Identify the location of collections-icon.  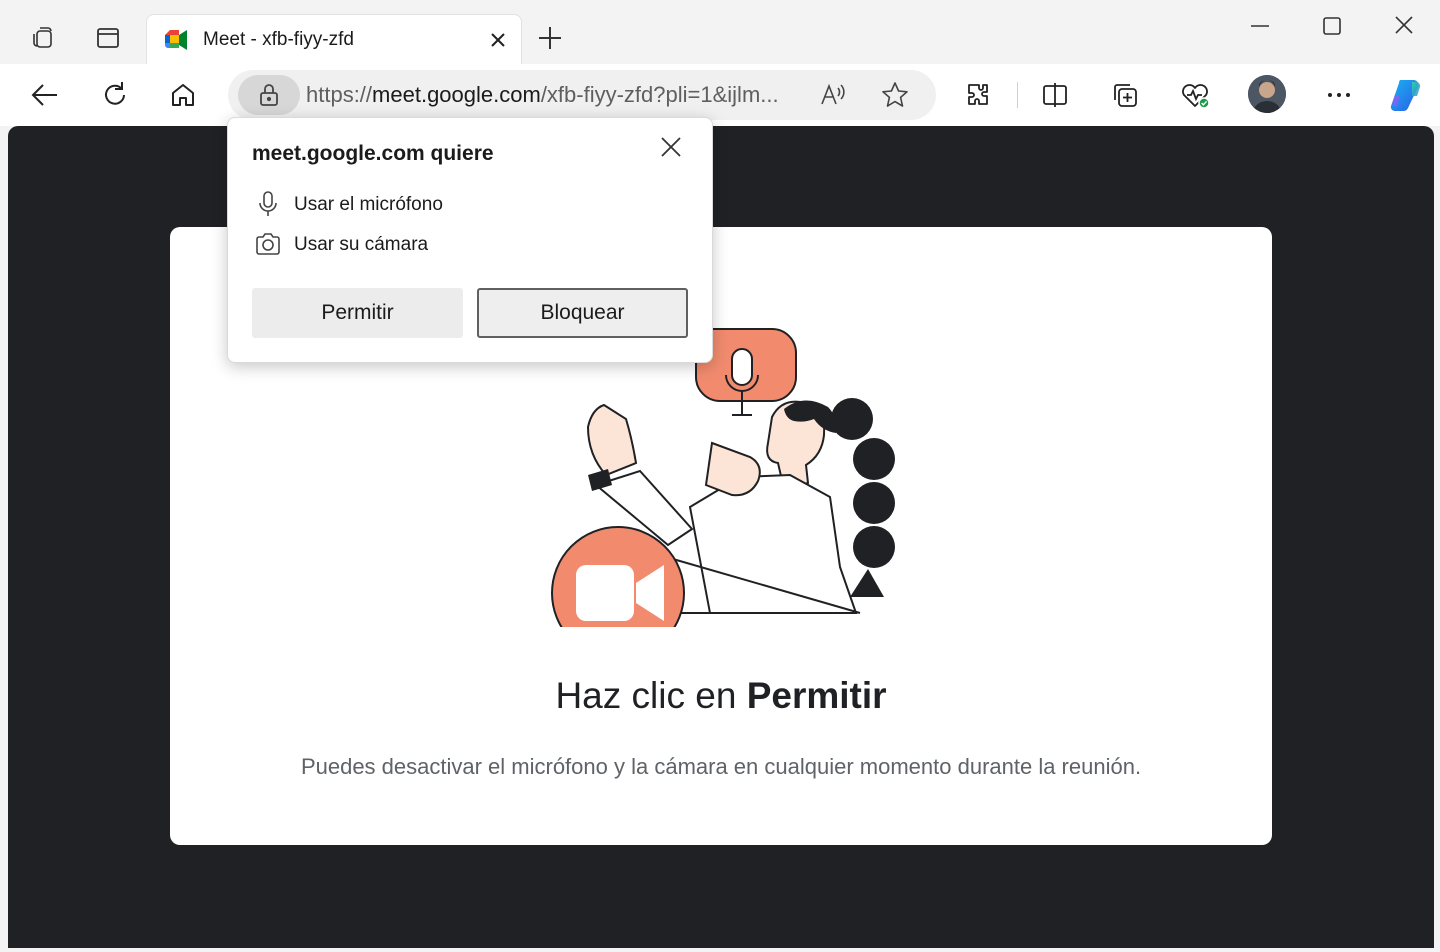
(1125, 95).